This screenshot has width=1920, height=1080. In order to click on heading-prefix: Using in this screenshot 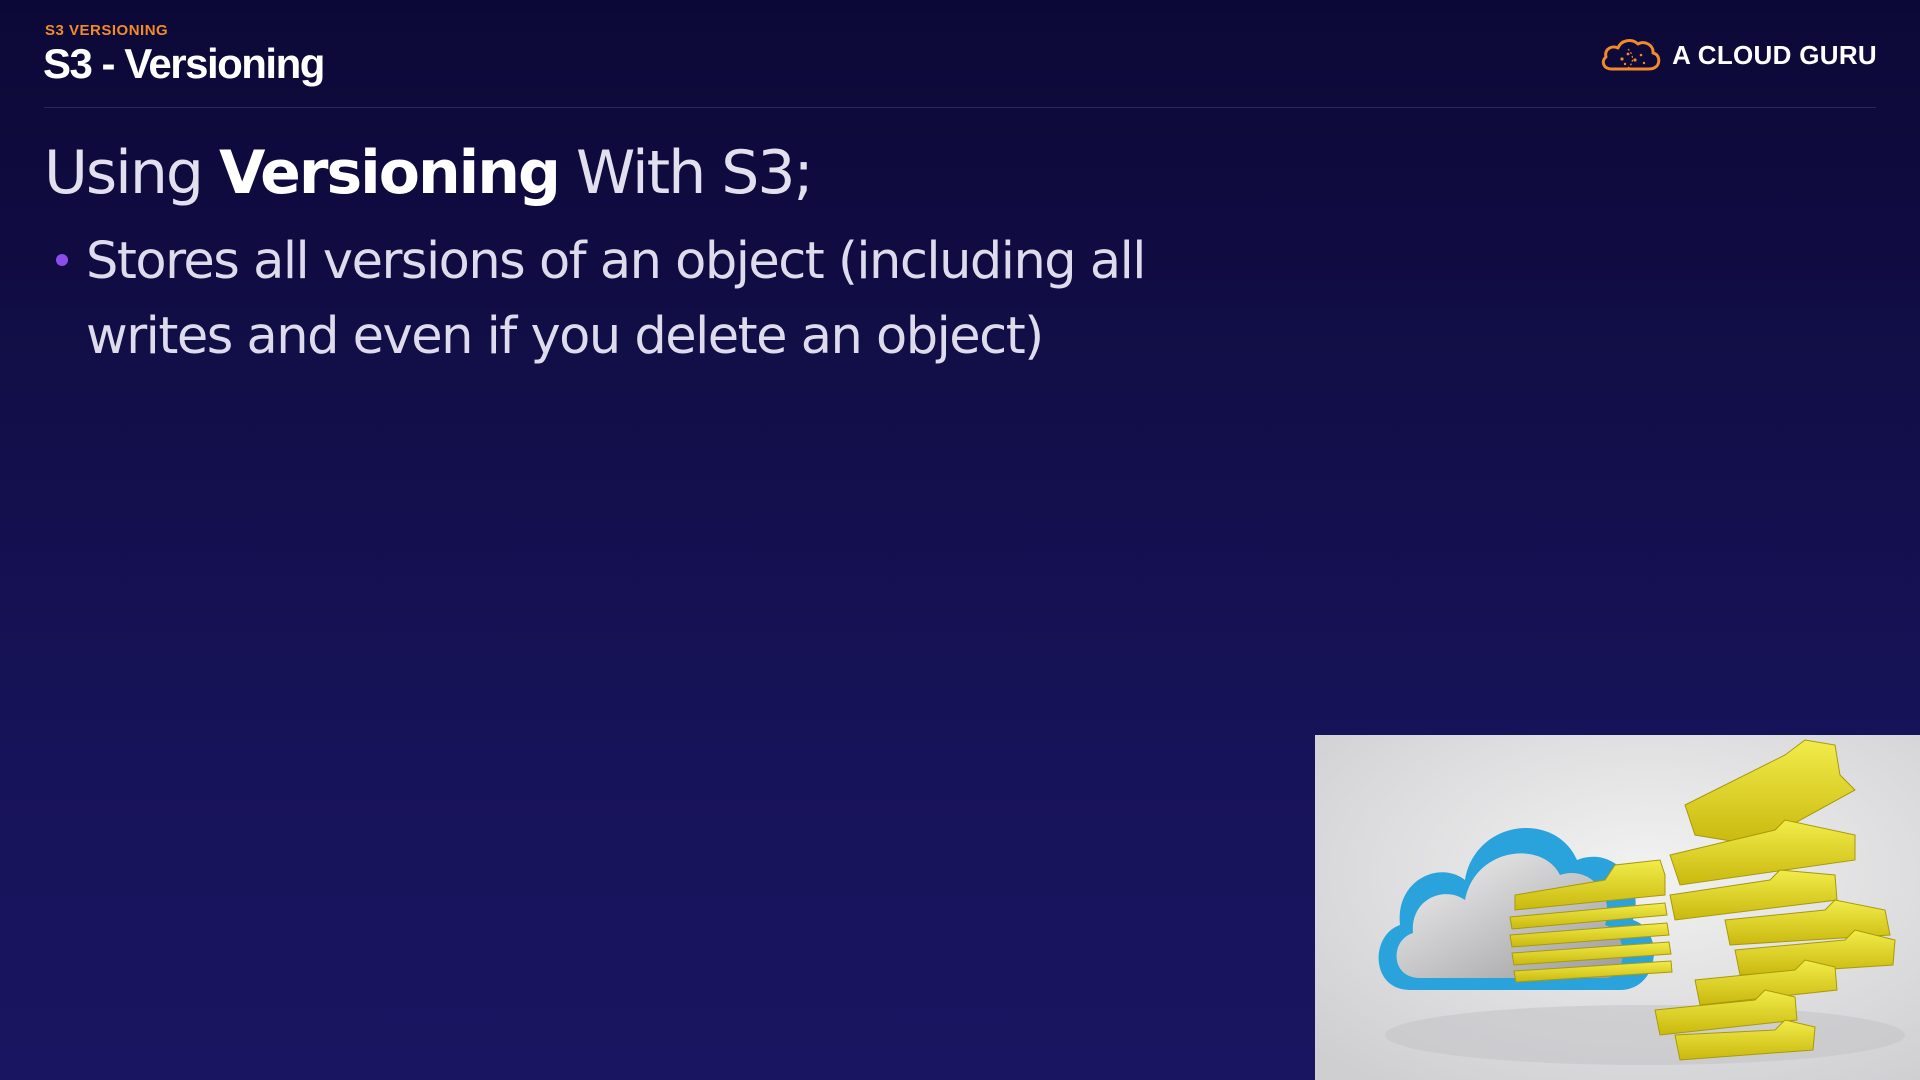, I will do `click(132, 173)`.